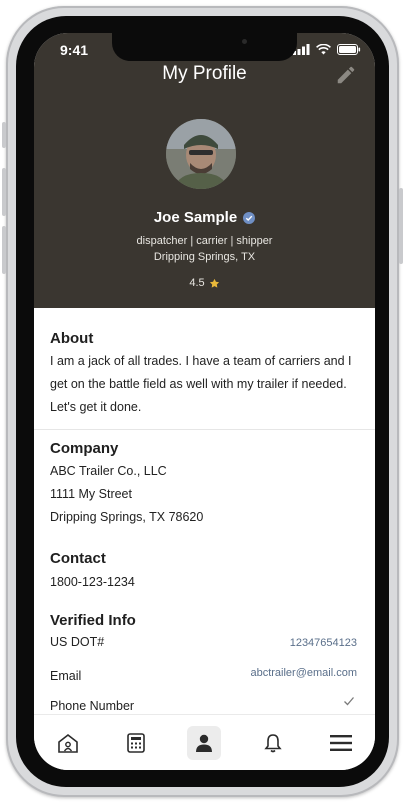 This screenshot has width=405, height=803. I want to click on profile-location: Dripping Springs, TX, so click(204, 257).